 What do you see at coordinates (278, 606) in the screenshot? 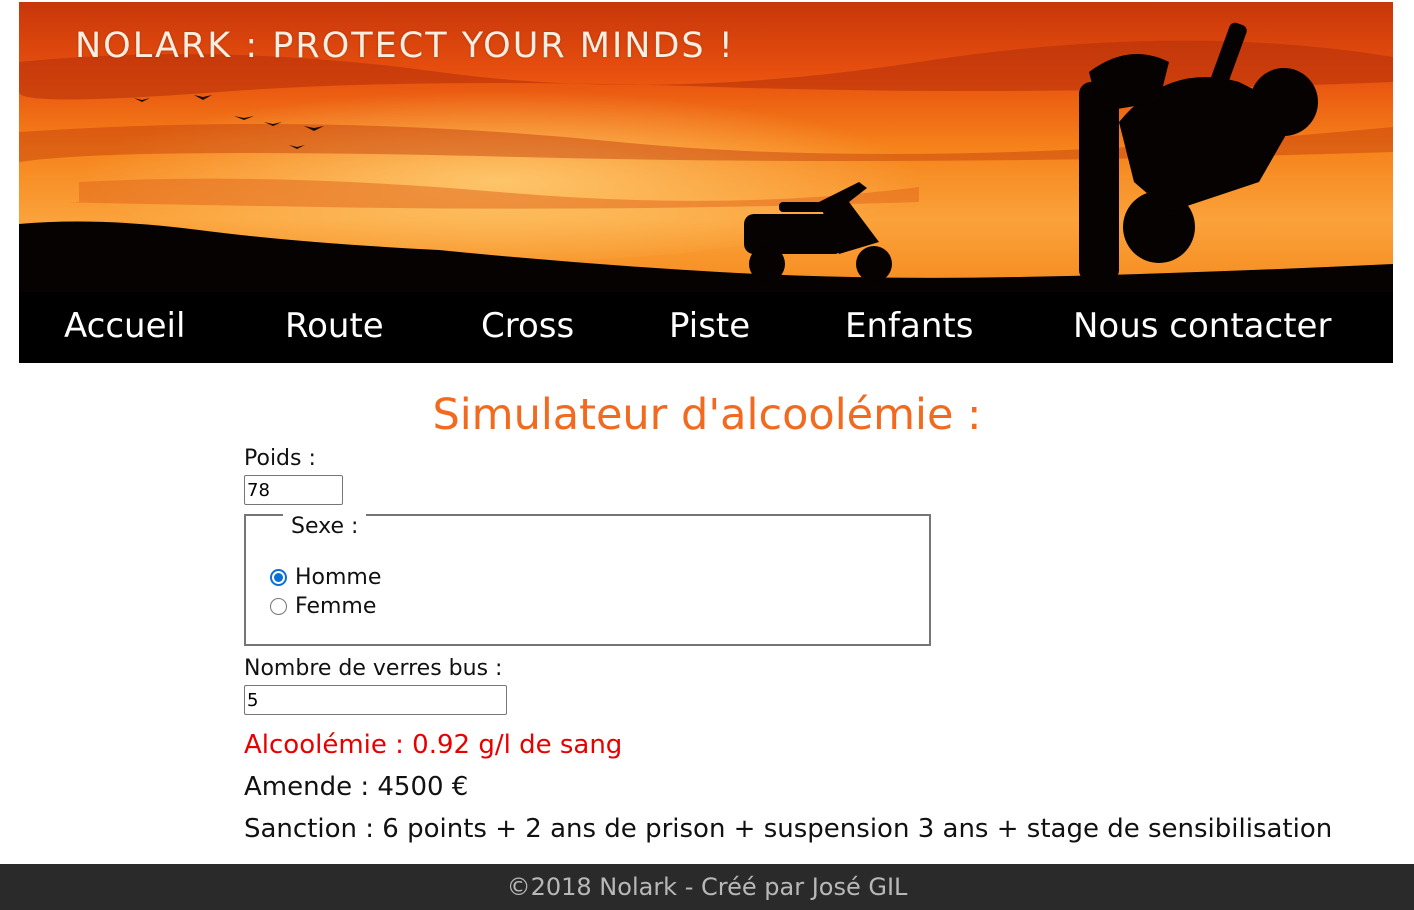
I see `radio-femme-button` at bounding box center [278, 606].